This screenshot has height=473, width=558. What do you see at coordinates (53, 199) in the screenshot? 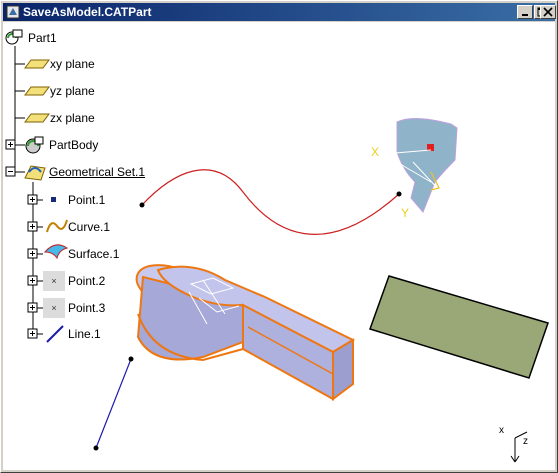
I see `point-icon` at bounding box center [53, 199].